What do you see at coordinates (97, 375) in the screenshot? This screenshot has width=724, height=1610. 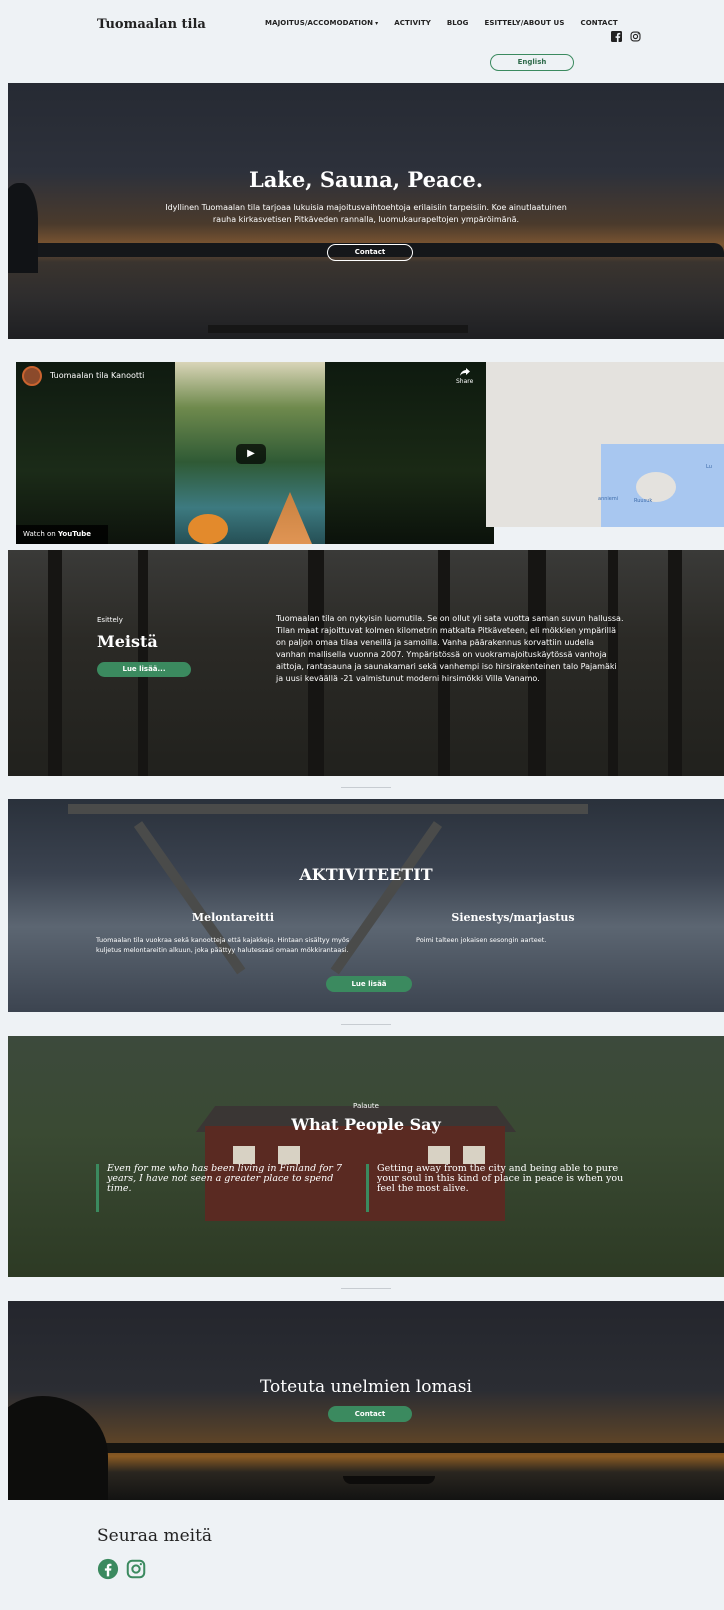 I see `video-title: Tuomaalan tila Kanootti` at bounding box center [97, 375].